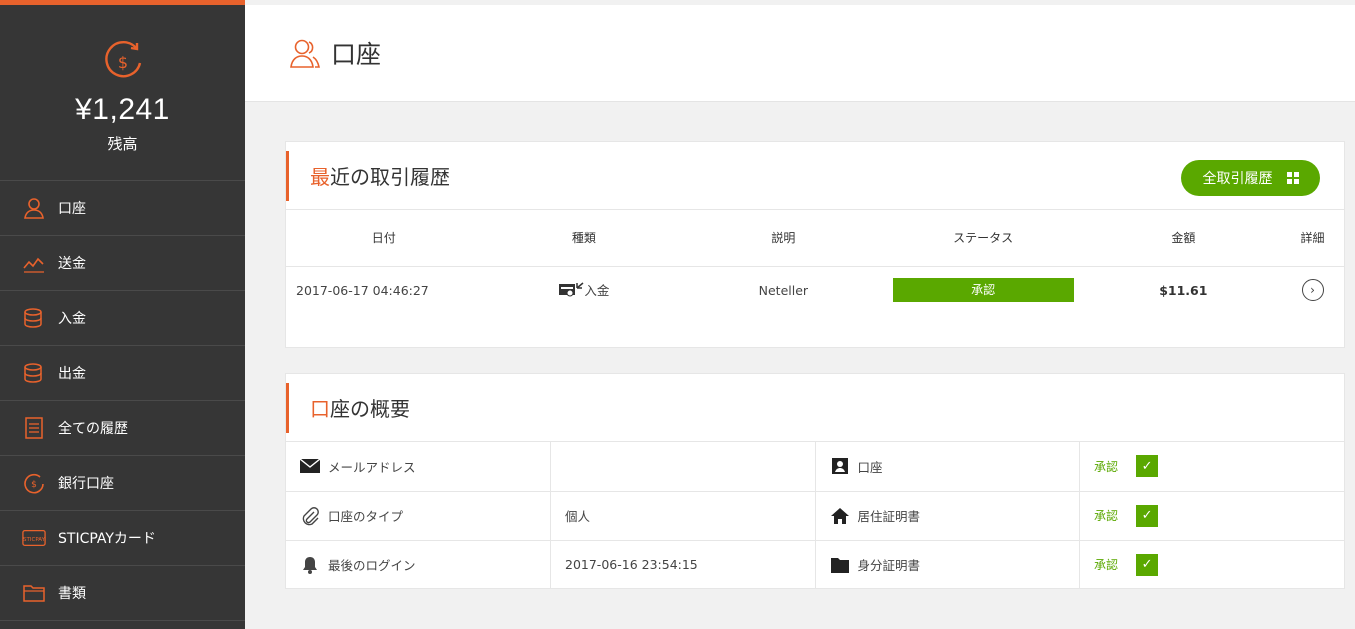 This screenshot has height=629, width=1355. I want to click on overview-label-cell: 口座のタイプ, so click(418, 516).